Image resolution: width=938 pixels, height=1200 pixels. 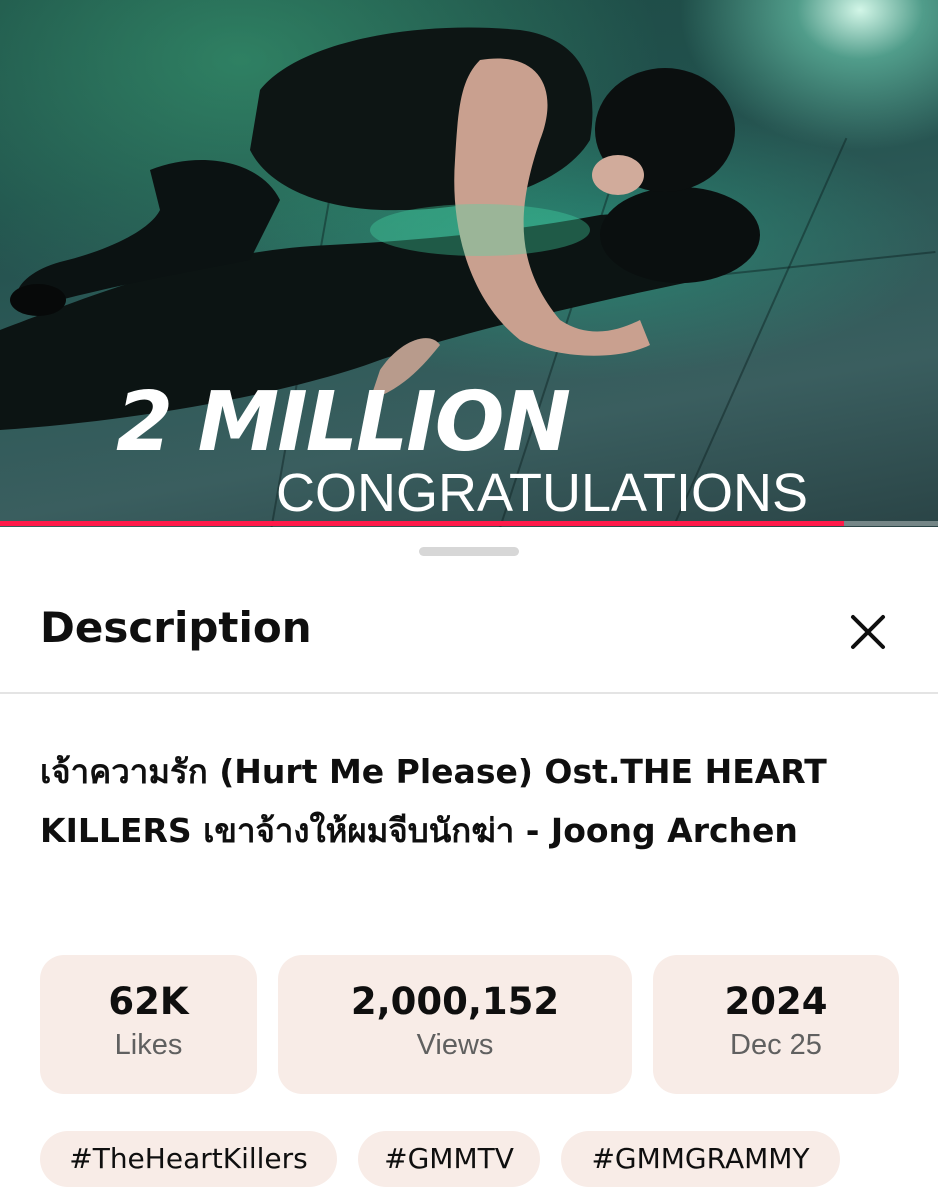 What do you see at coordinates (455, 1001) in the screenshot?
I see `views-count: 2,000,152` at bounding box center [455, 1001].